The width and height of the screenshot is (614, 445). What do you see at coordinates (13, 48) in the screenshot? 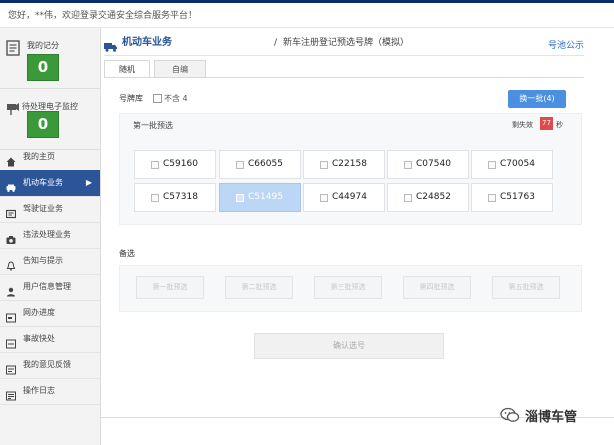
I see `document-icon` at bounding box center [13, 48].